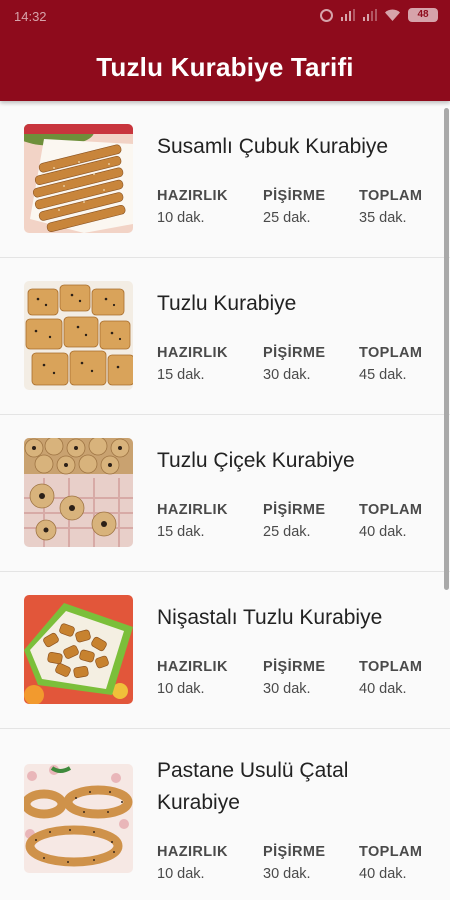 This screenshot has width=450, height=900. I want to click on recipe-name: Pastane Usulü Çatal Kurabiye, so click(253, 786).